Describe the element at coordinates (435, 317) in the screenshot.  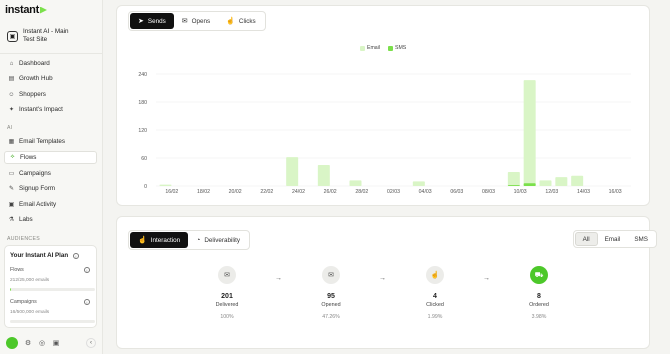
I see `funnel-pct: 1.99%` at that location.